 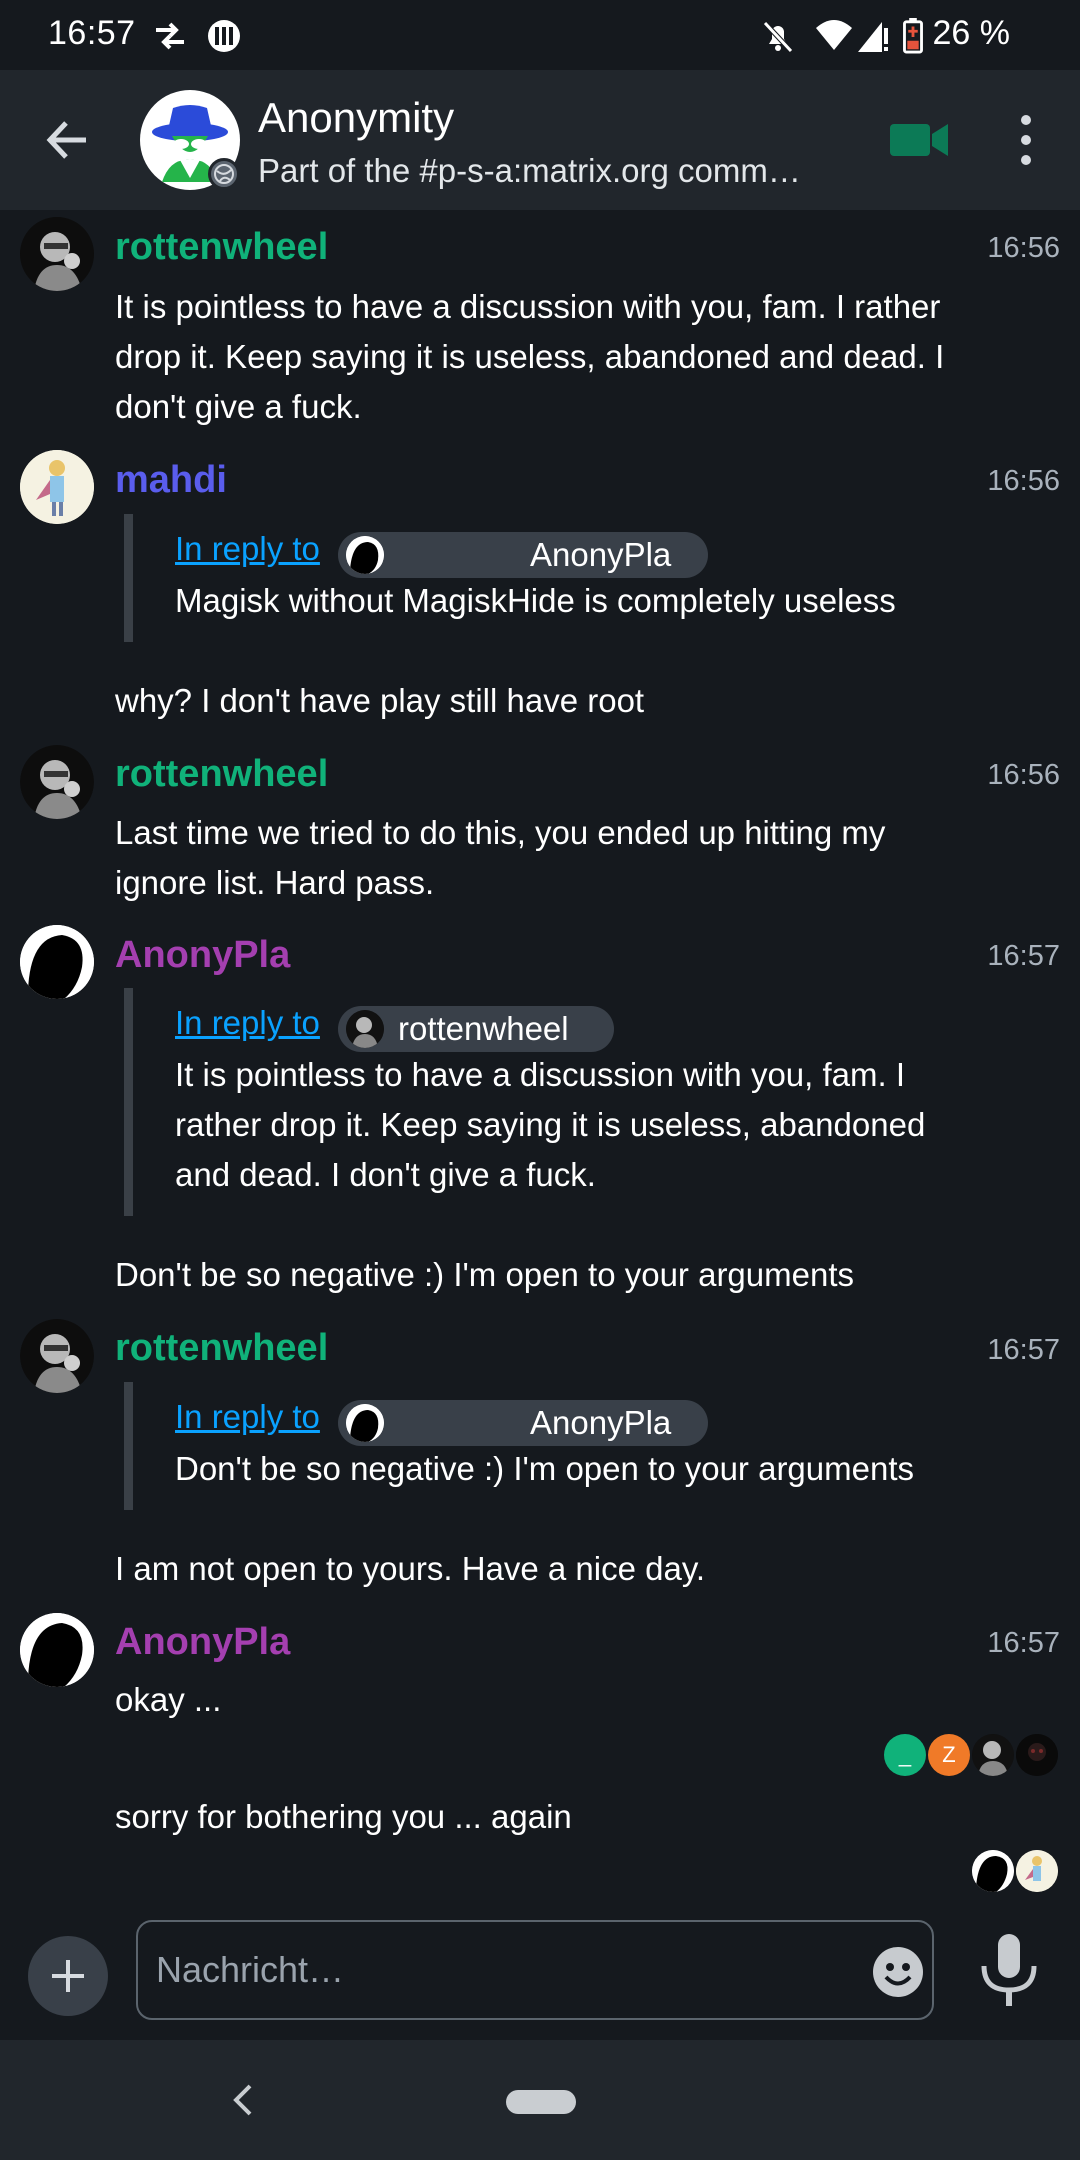 I want to click on battery-icon, so click(x=913, y=36).